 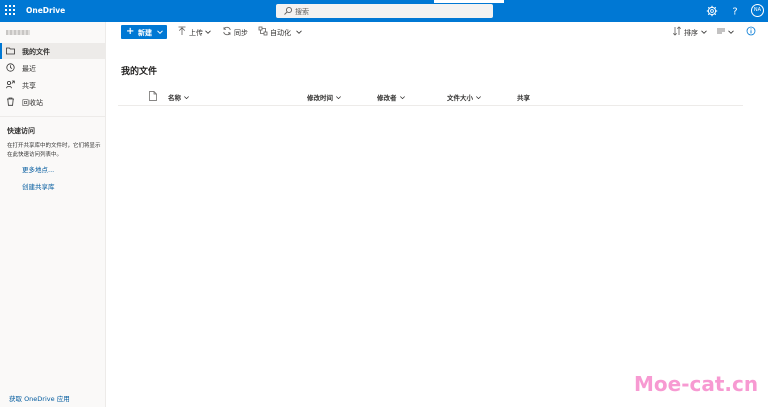 I want to click on nav-item-recent: 最近, so click(x=52, y=68).